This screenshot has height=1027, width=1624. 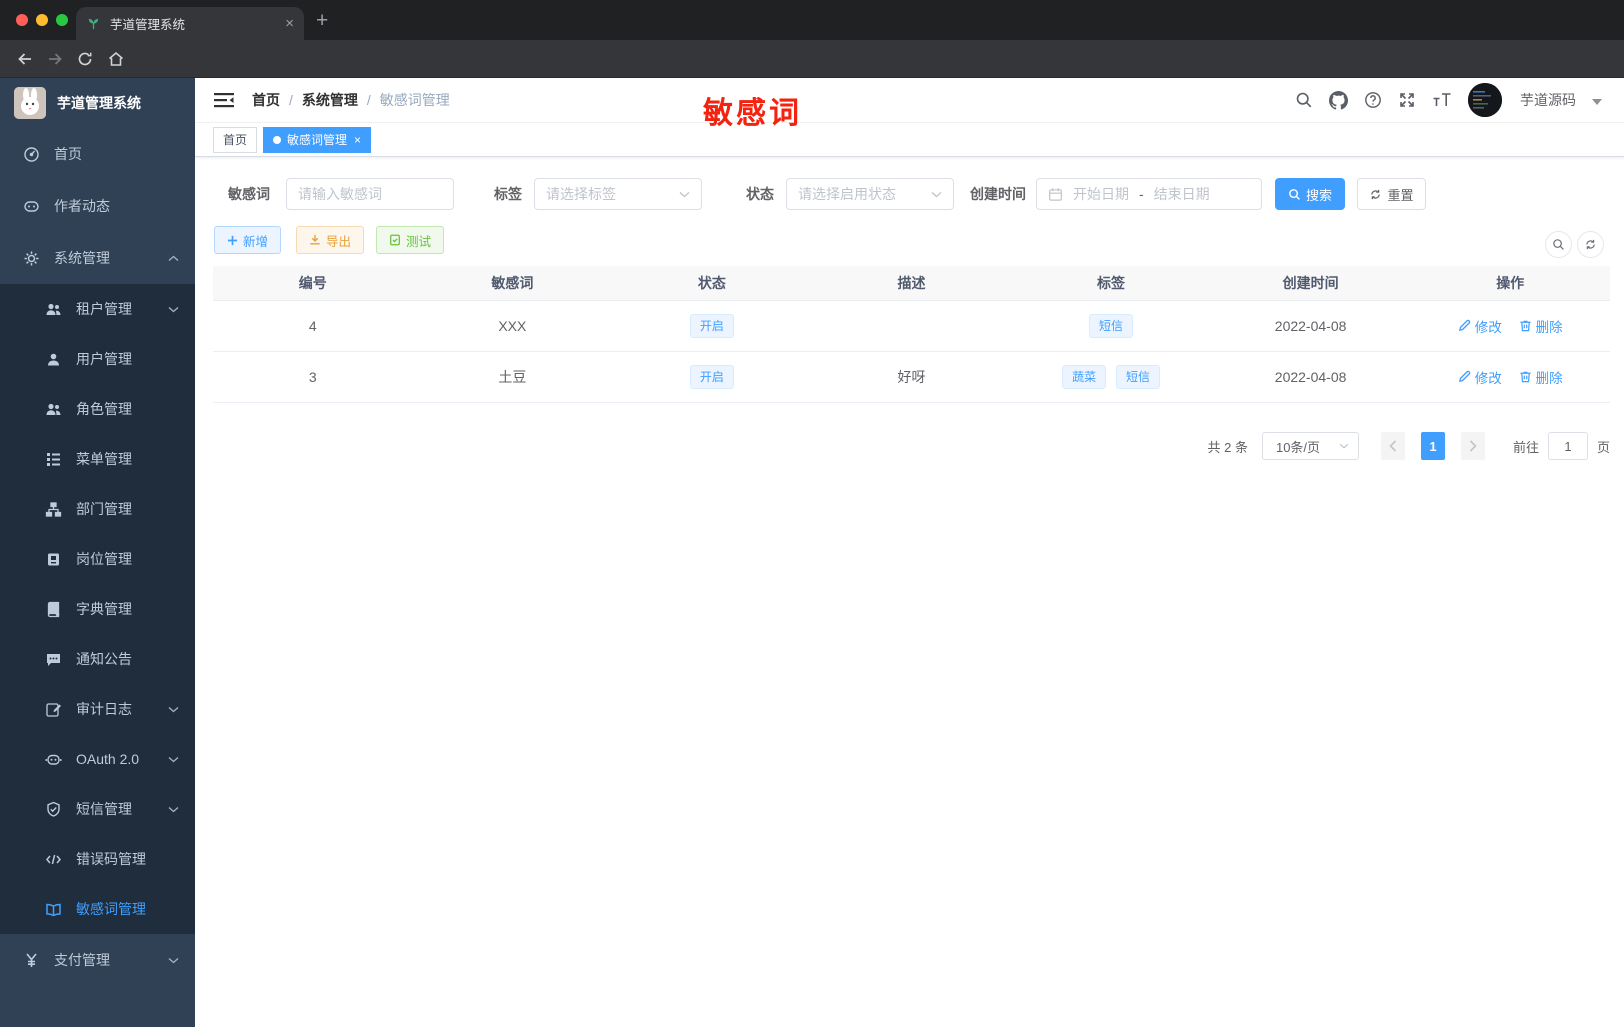 I want to click on sidebar-item-menu: 菜单管理, so click(x=97, y=459).